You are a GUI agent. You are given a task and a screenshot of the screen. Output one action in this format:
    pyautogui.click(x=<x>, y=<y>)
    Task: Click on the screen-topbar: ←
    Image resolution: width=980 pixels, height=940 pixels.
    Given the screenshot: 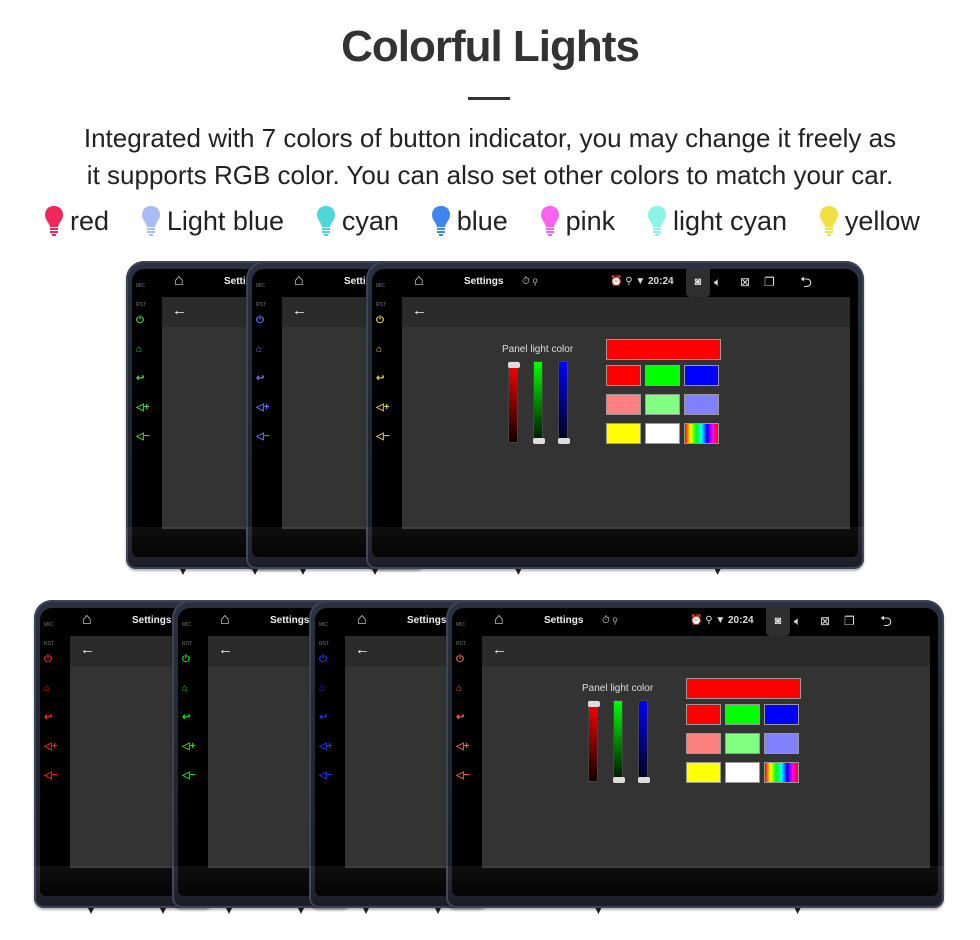 What is the action you would take?
    pyautogui.click(x=626, y=312)
    